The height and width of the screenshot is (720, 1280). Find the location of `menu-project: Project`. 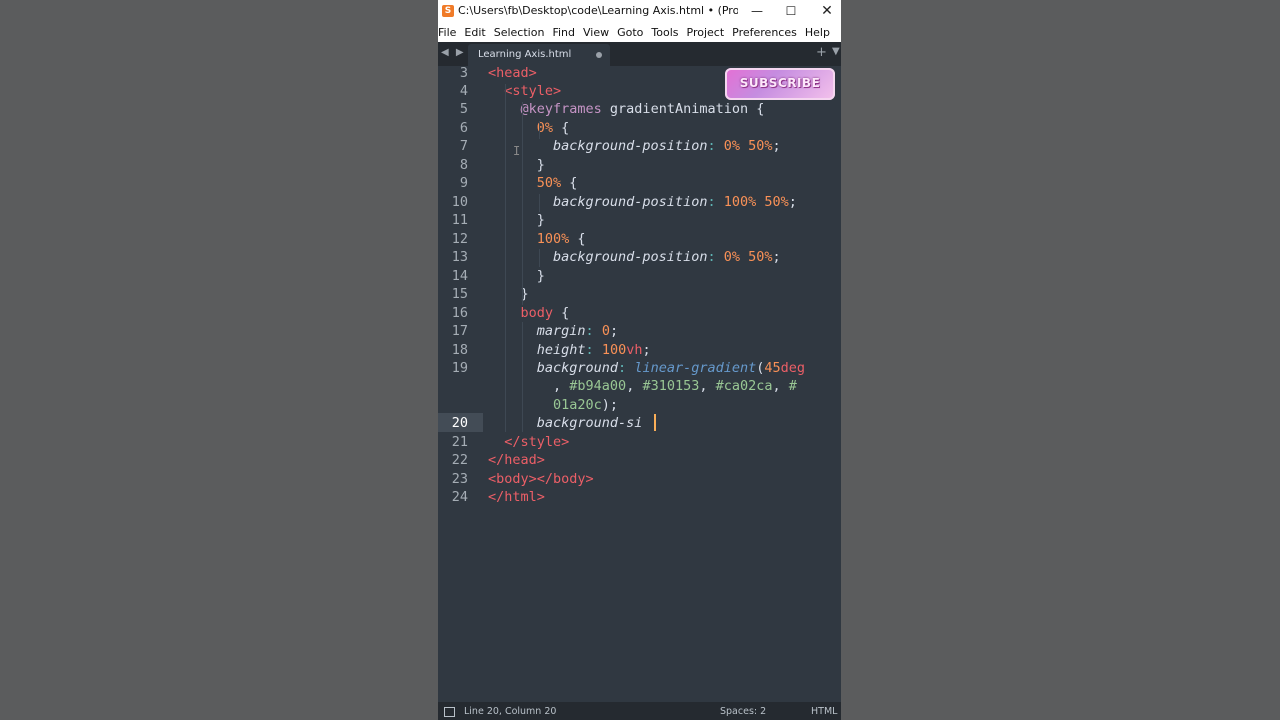

menu-project: Project is located at coordinates (707, 32).